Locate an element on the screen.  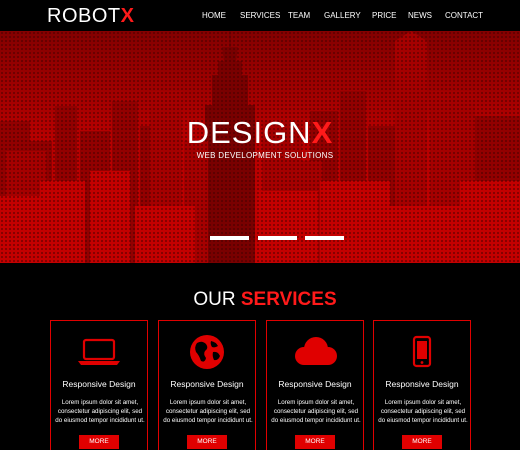
services-heading: OUR SERVICES is located at coordinates (260, 300).